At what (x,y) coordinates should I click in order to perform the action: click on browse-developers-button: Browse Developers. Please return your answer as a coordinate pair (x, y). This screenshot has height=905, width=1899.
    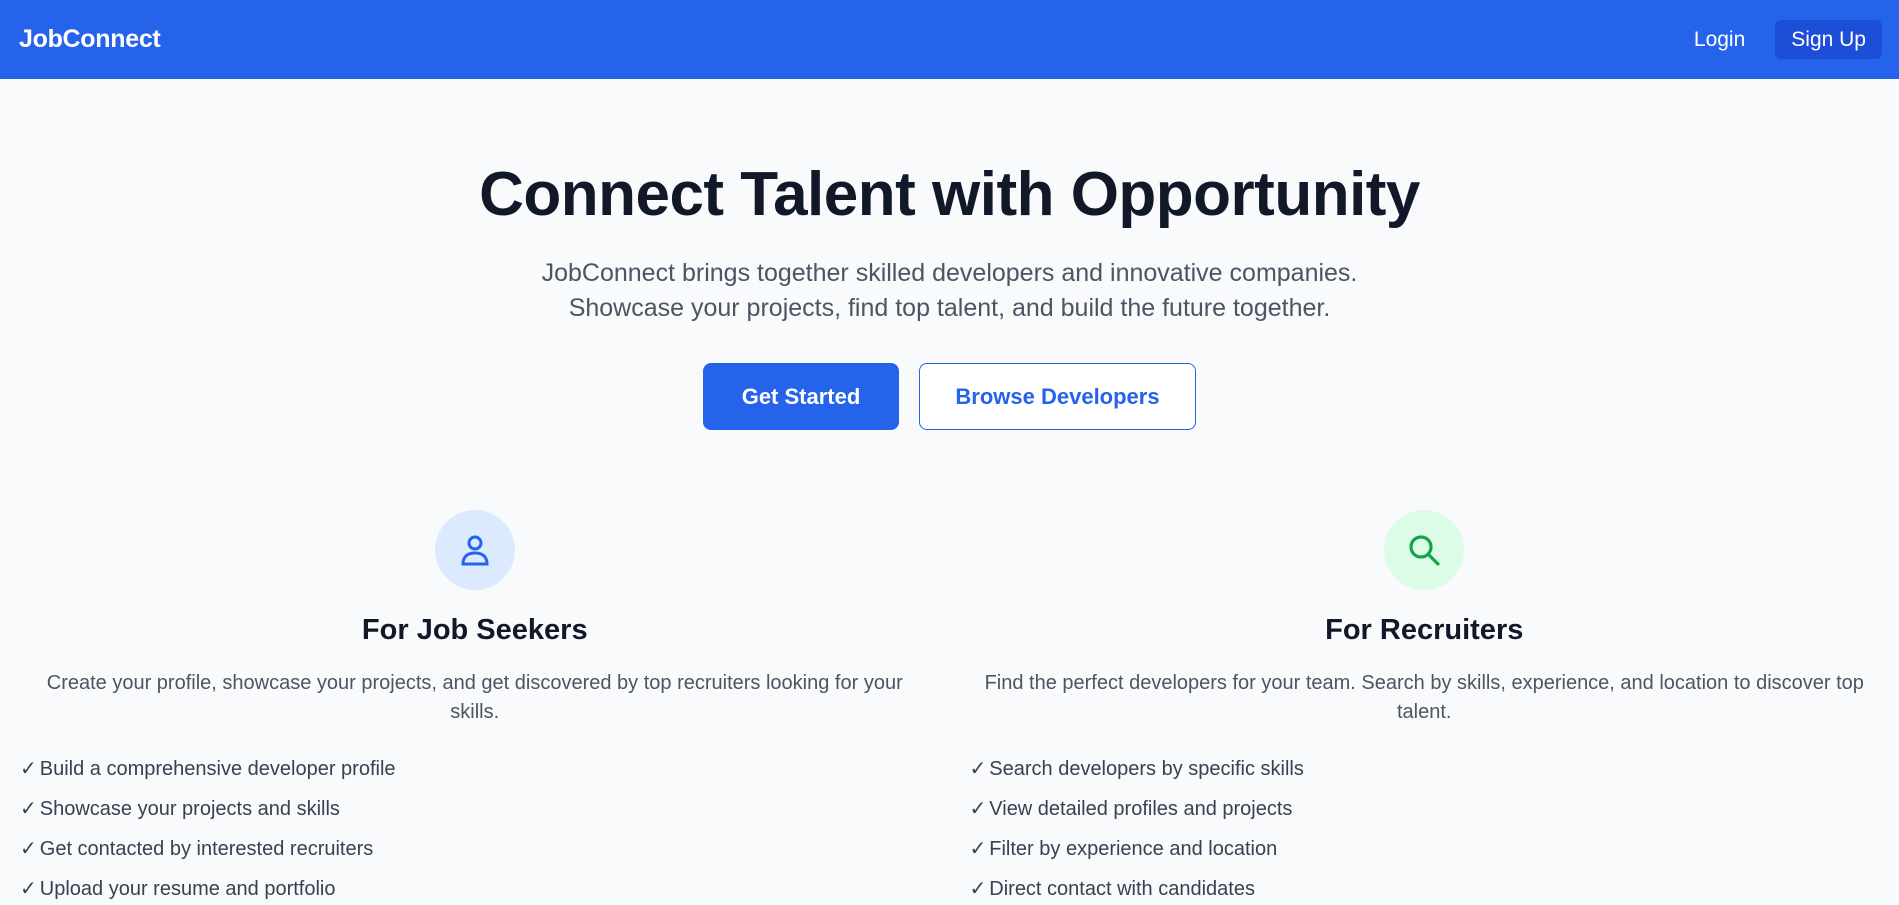
    Looking at the image, I should click on (1057, 396).